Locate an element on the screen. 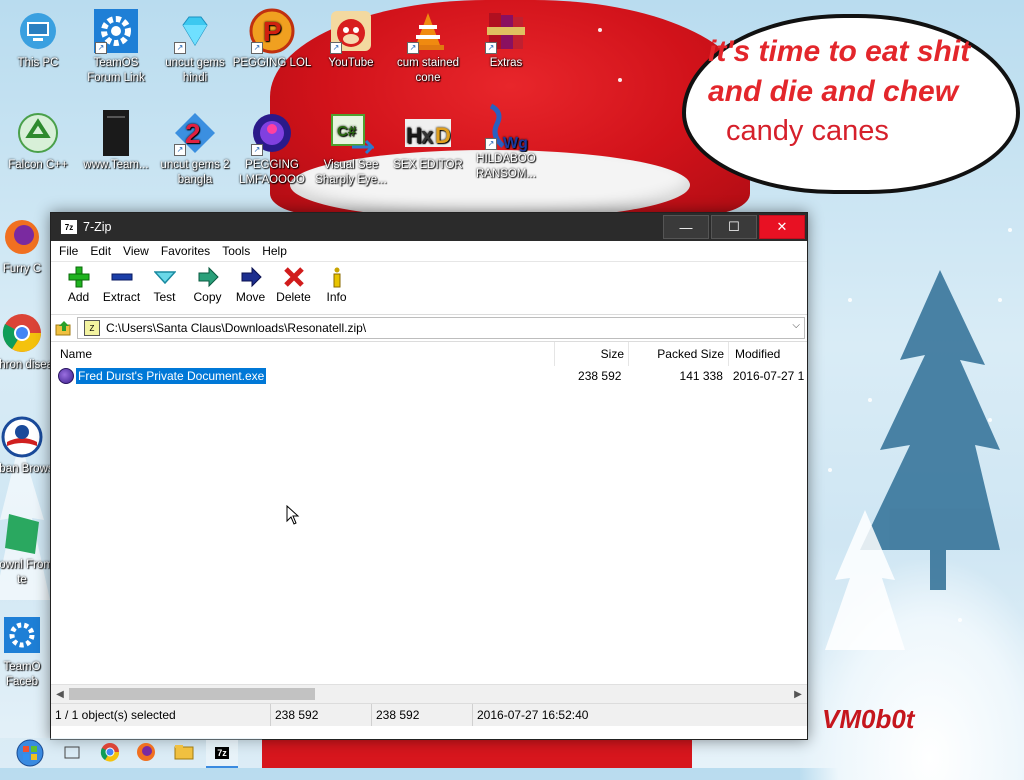 The height and width of the screenshot is (780, 1024). desktop-icon-uncut-gems-2: 2 ↗ uncut gems 2 bangla is located at coordinates (195, 149).